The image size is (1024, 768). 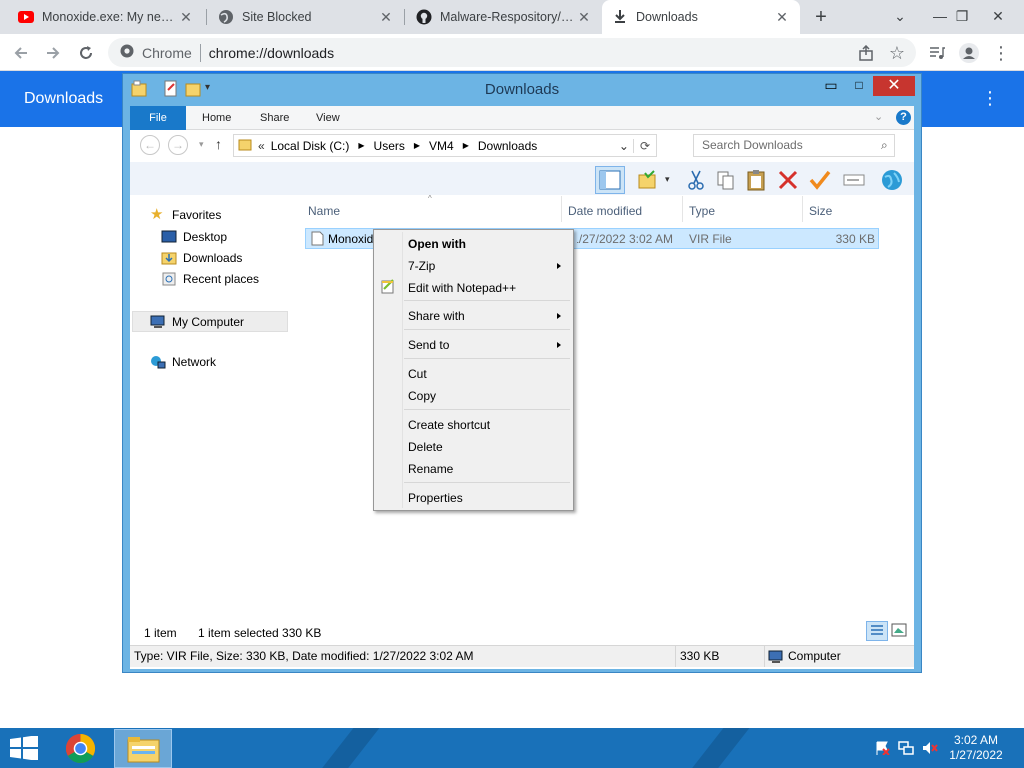 I want to click on search-icon: ⌕, so click(x=884, y=145).